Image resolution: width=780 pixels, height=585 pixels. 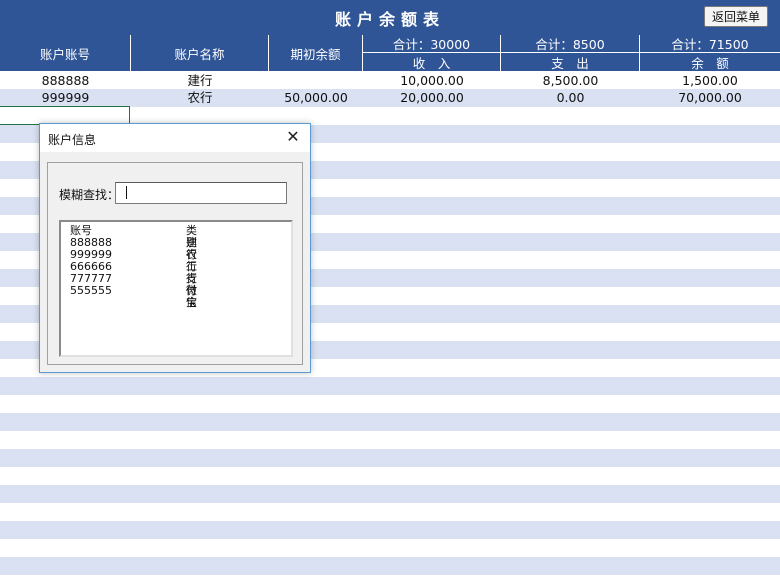 I want to click on cell-income: 20,000.00, so click(x=432, y=98).